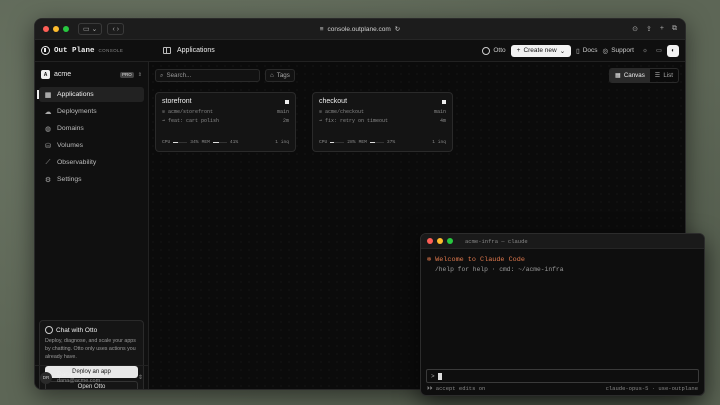 This screenshot has width=720, height=405. Describe the element at coordinates (634, 75) in the screenshot. I see `canvas-label: Canvas` at that location.